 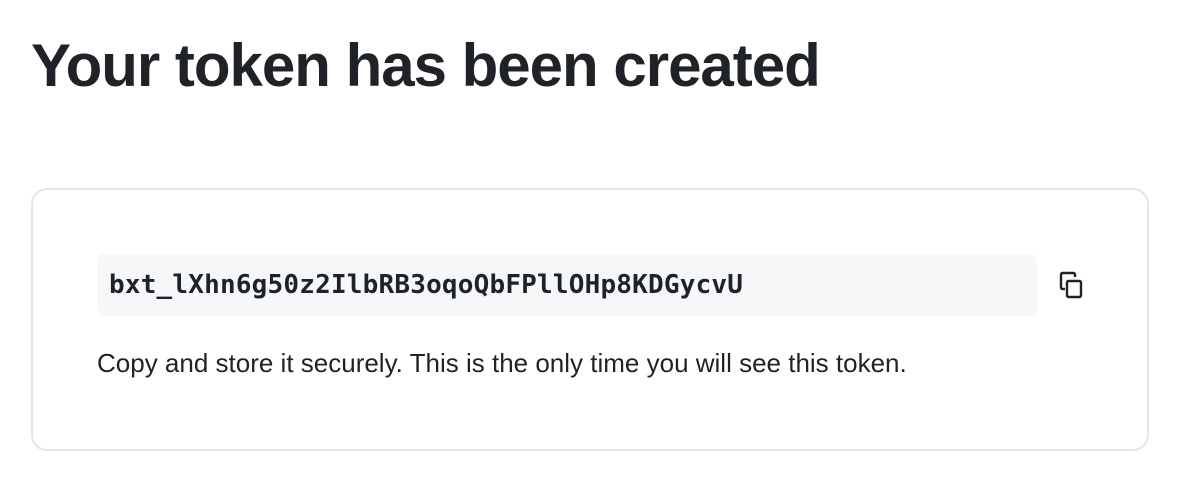 I want to click on token-field: bxt_lXhn6g50z2IlbRB3oqoQbFPllOHp8KDGycvU, so click(x=567, y=285).